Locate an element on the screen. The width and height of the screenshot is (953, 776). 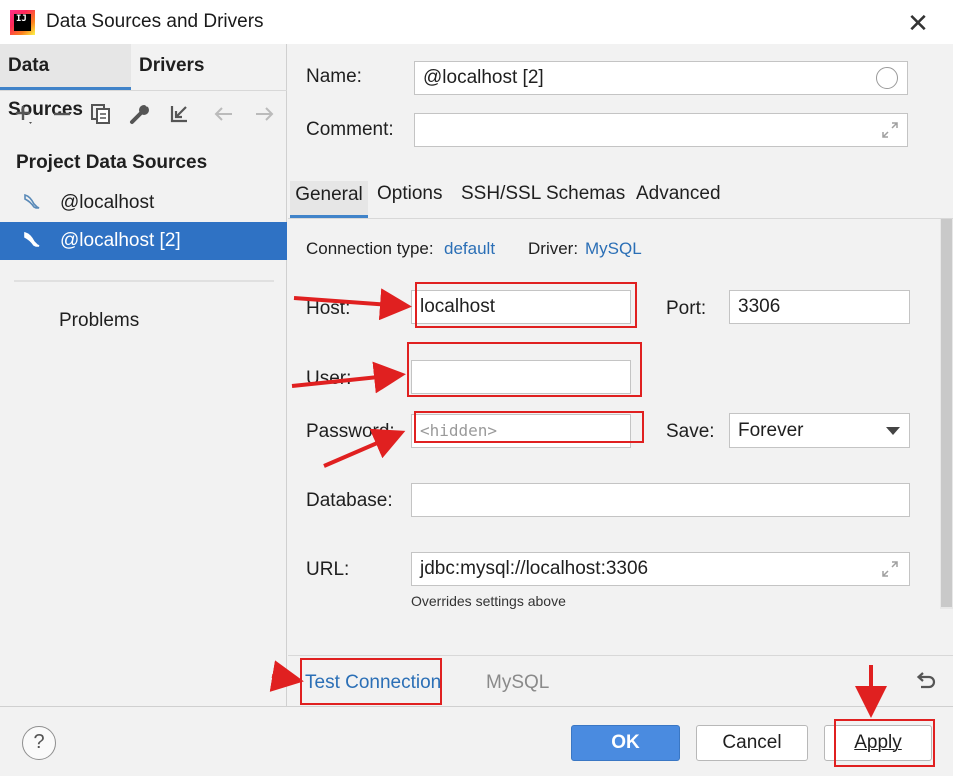
tab-data-sources: Data Sources is located at coordinates (65, 82).